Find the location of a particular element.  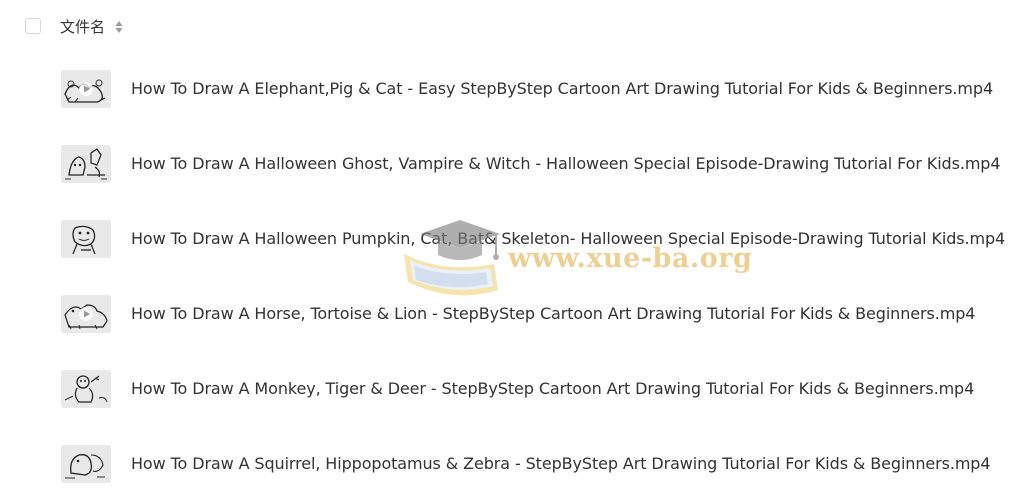

column-title-filename: 文件名 is located at coordinates (82, 27).